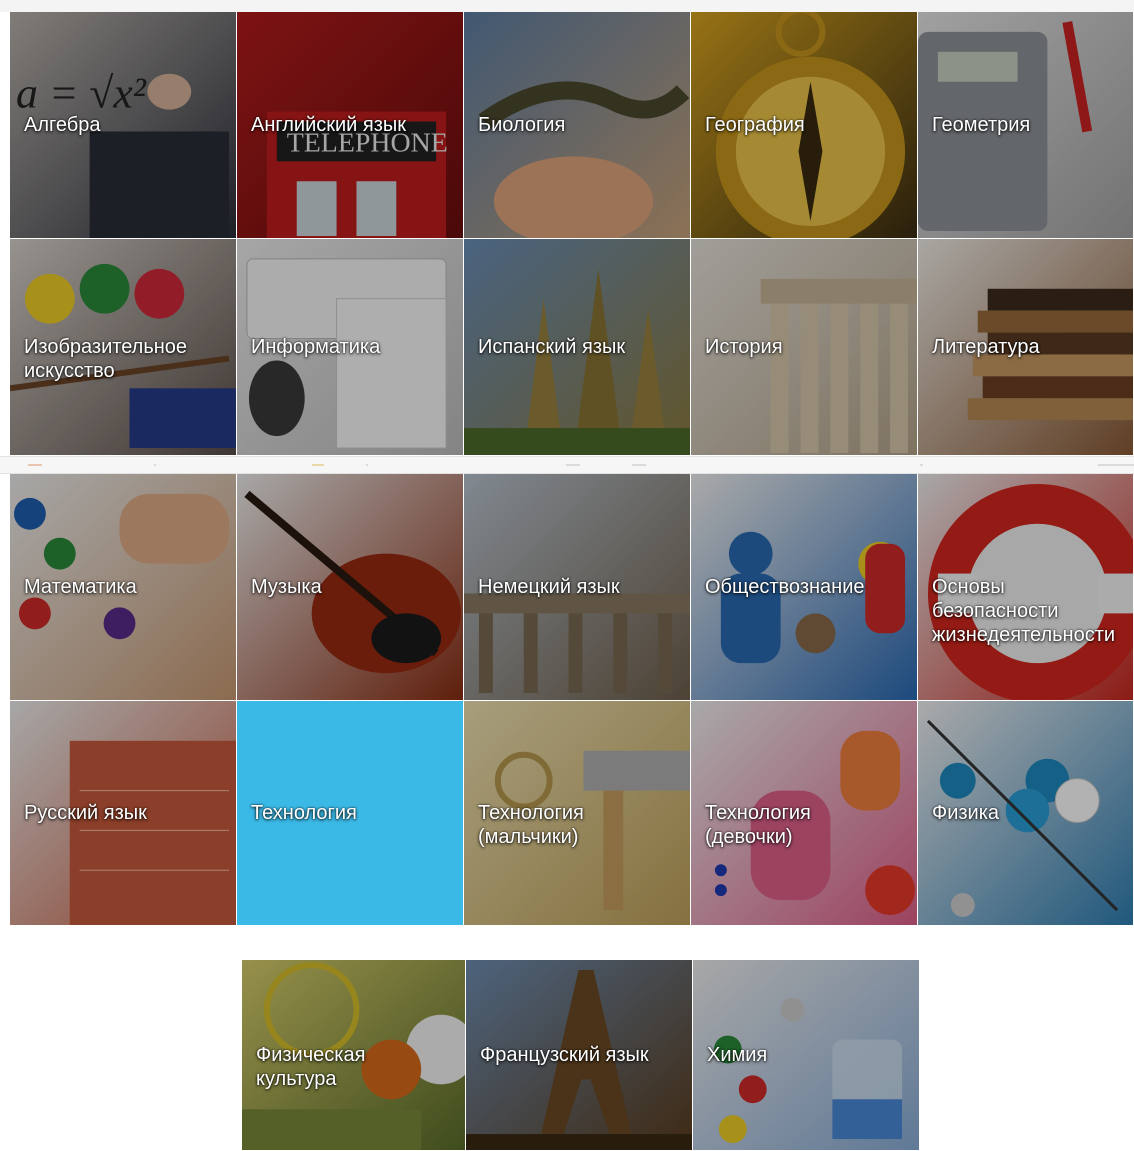 Image resolution: width=1134 pixels, height=1151 pixels. Describe the element at coordinates (755, 125) in the screenshot. I see `subject-label: География` at that location.